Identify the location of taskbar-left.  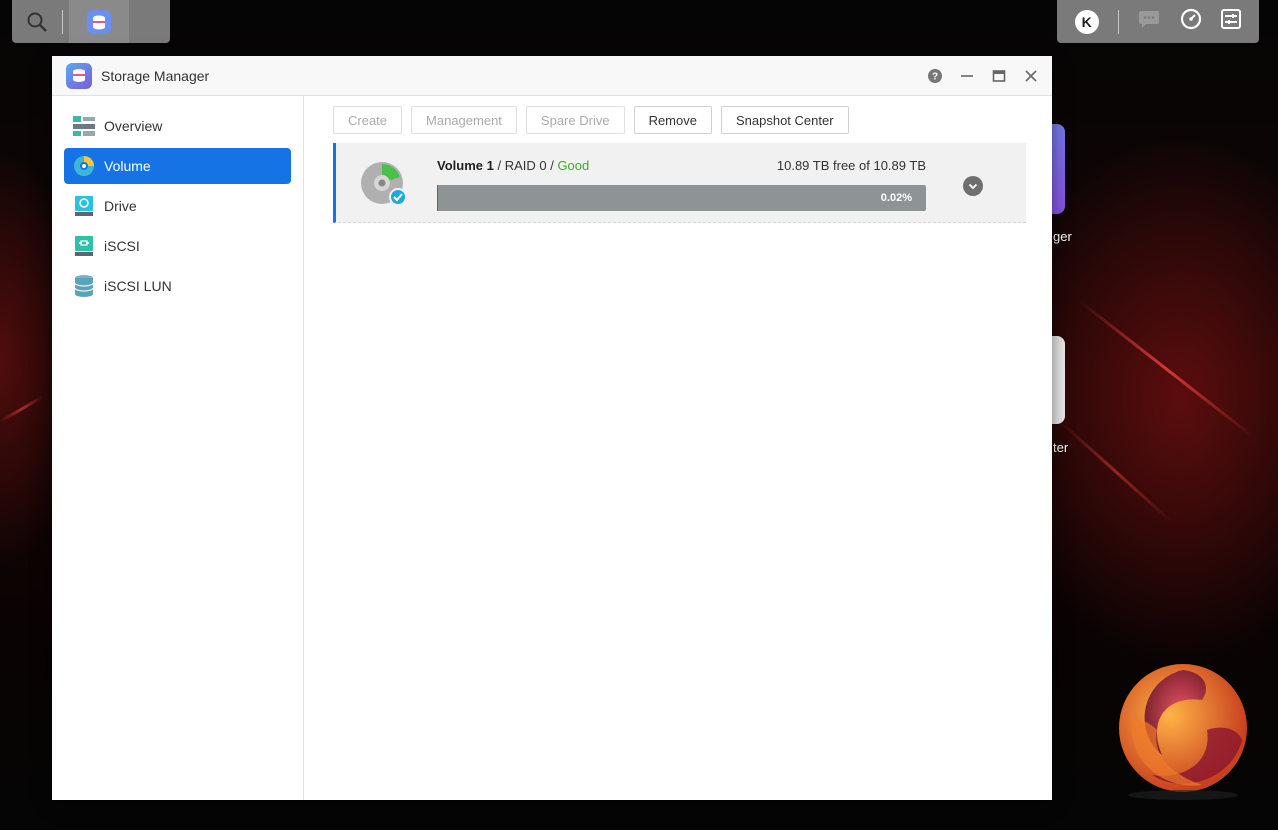
(91, 21).